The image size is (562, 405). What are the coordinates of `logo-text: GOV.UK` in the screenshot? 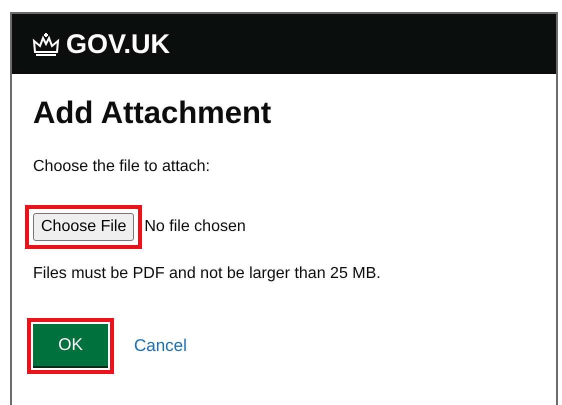 It's located at (118, 44).